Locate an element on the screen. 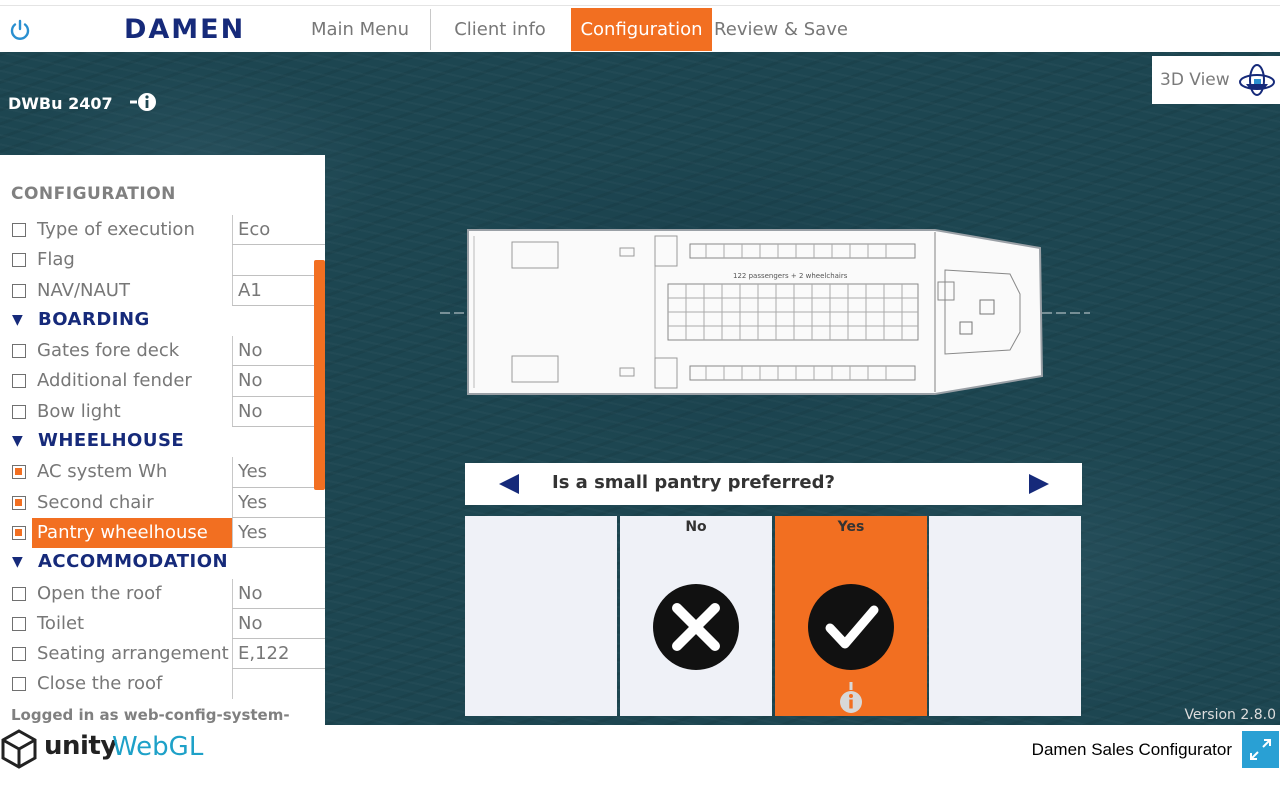 The height and width of the screenshot is (789, 1280). config-value: E,122 is located at coordinates (278, 654).